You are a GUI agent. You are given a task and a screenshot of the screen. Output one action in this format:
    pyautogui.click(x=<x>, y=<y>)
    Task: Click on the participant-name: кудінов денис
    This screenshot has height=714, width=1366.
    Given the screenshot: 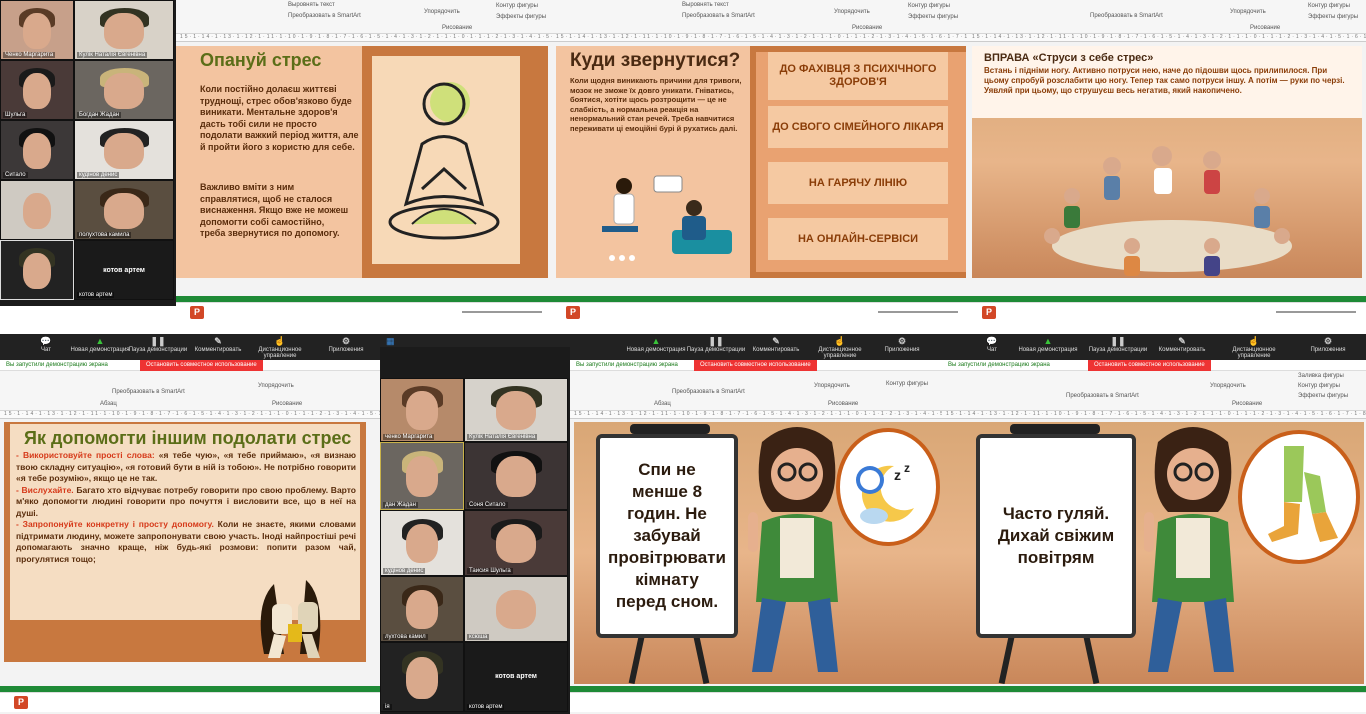 What is the action you would take?
    pyautogui.click(x=404, y=571)
    